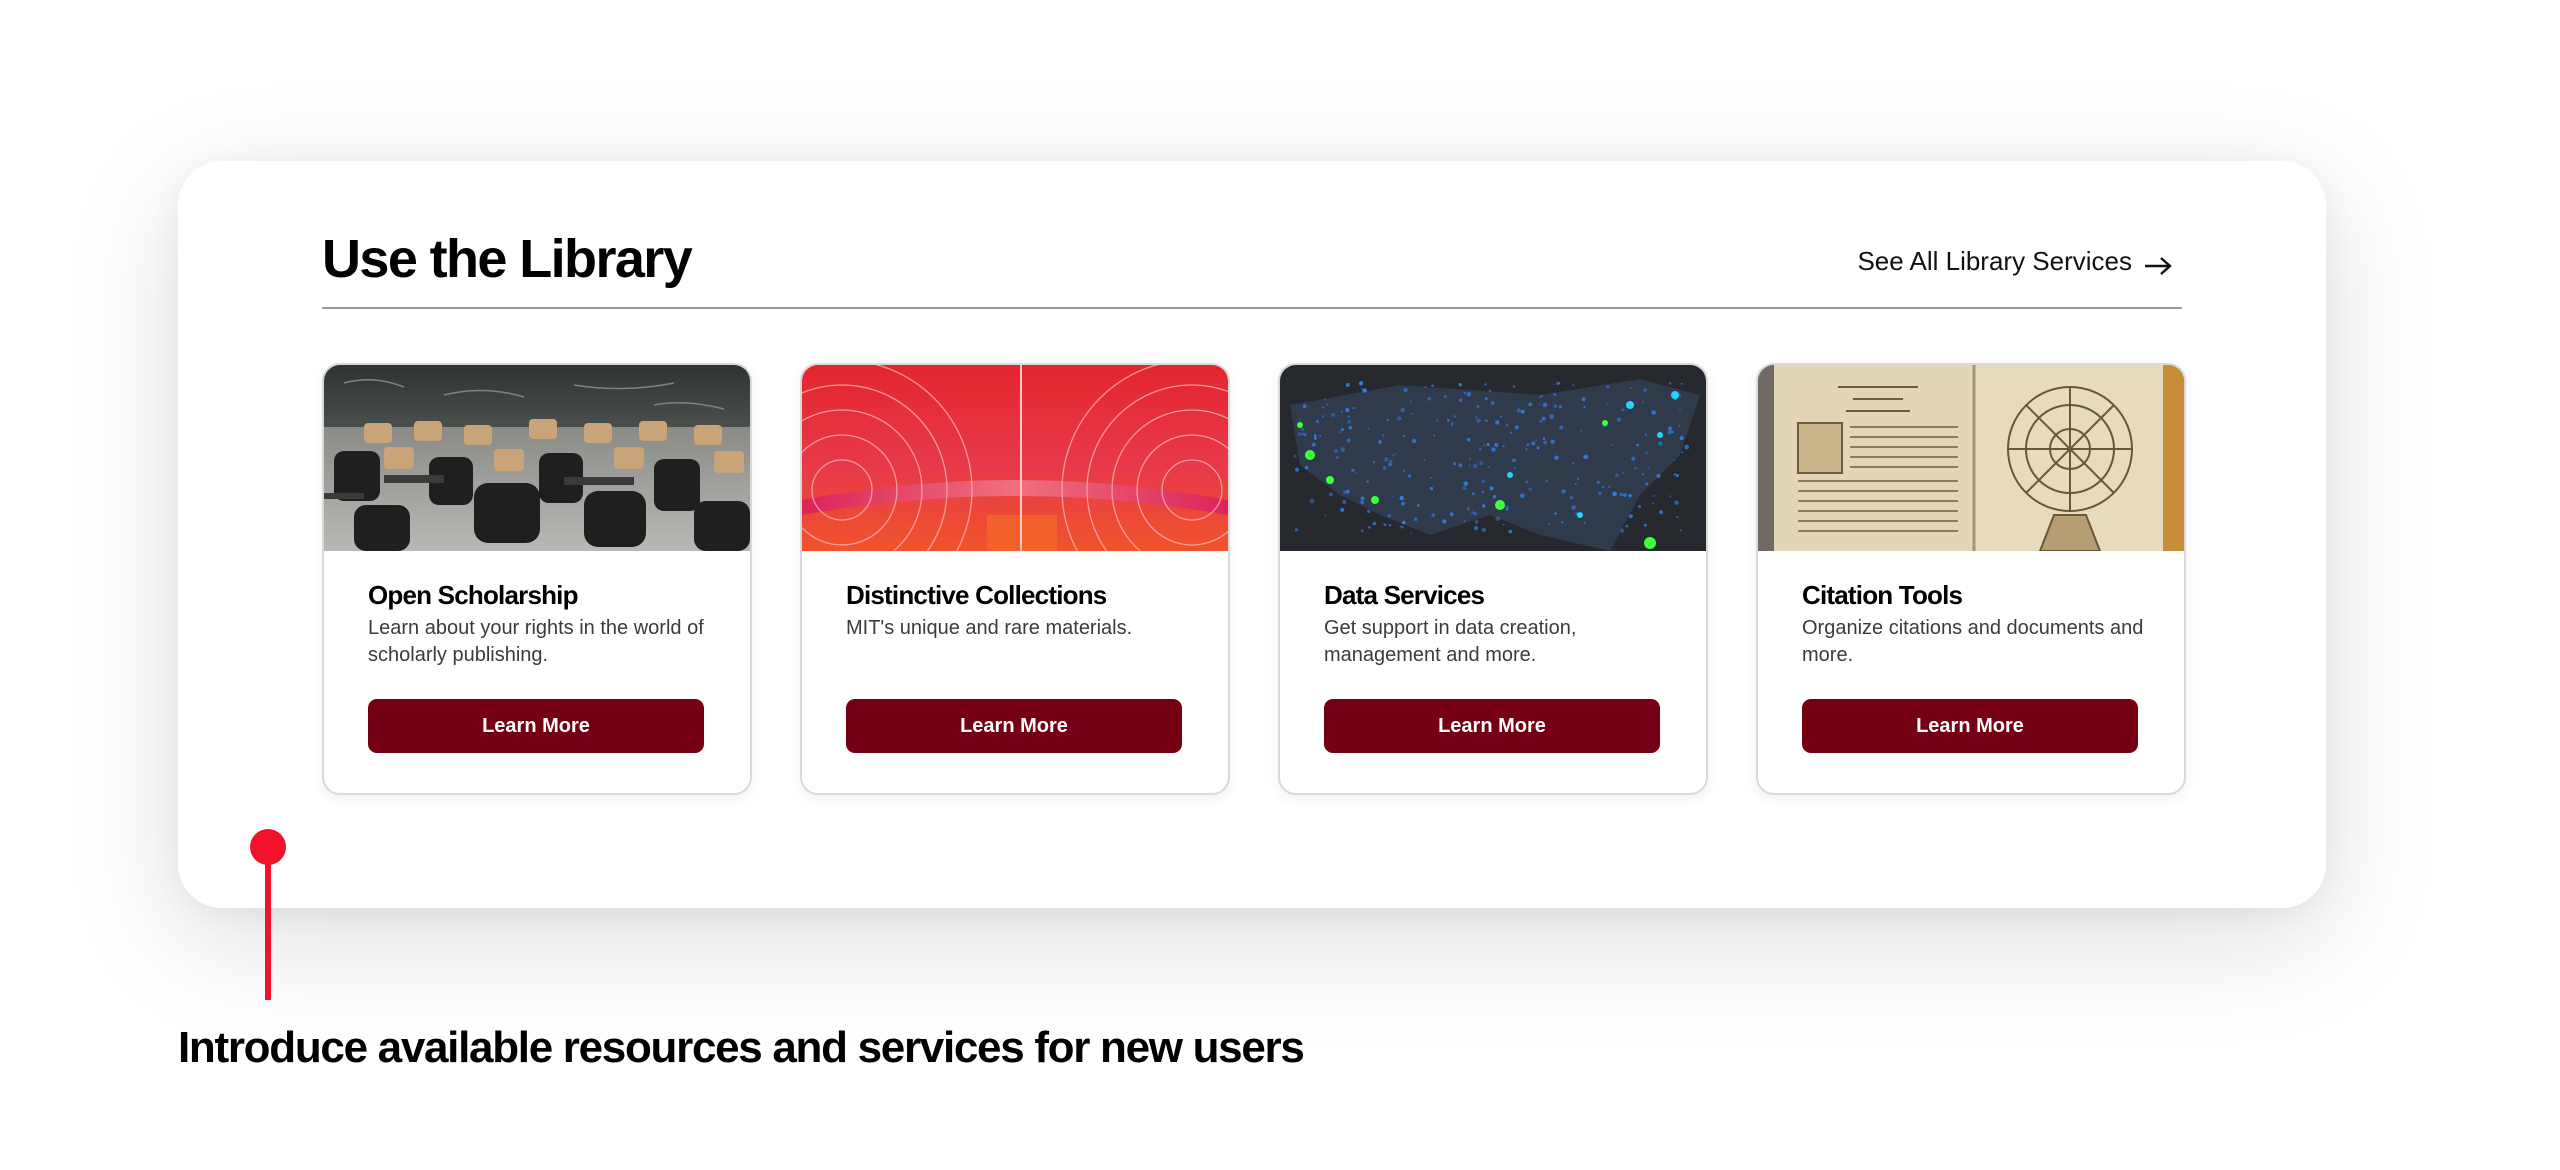 Image resolution: width=2560 pixels, height=1170 pixels. I want to click on classroom-photo, so click(537, 458).